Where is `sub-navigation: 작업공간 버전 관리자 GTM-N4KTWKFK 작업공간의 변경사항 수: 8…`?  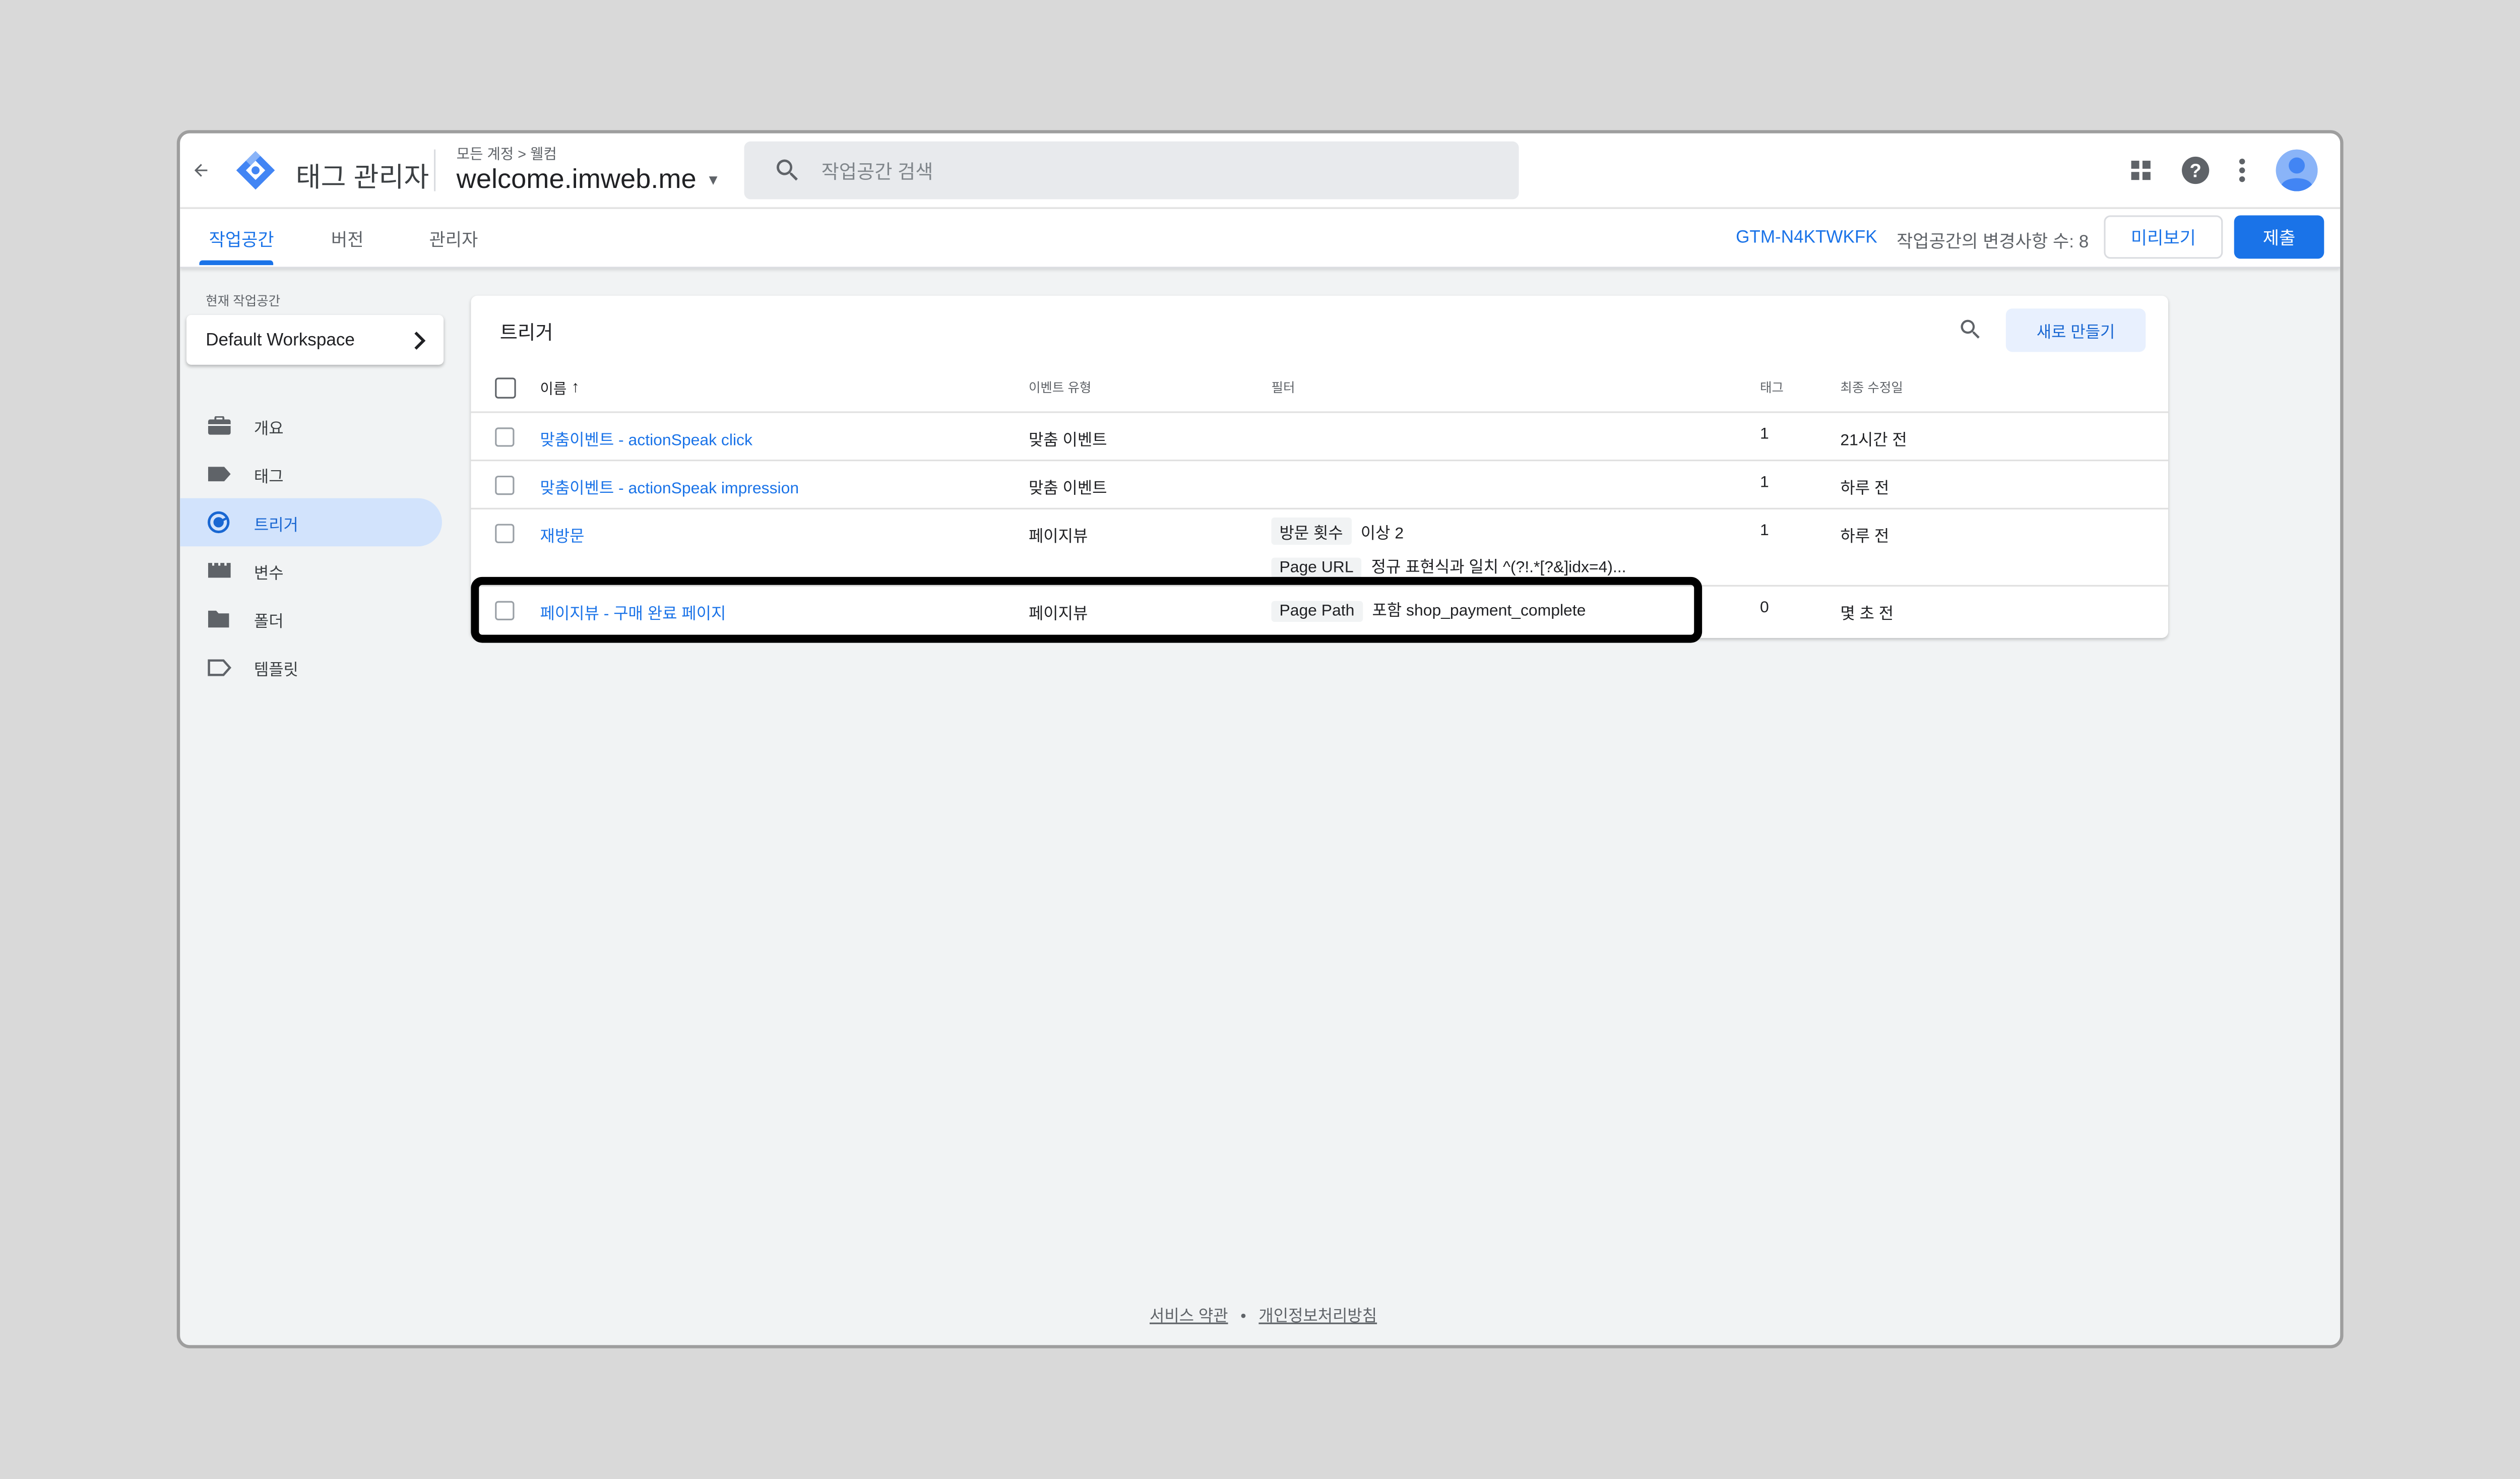
sub-navigation: 작업공간 버전 관리자 GTM-N4KTWKFK 작업공간의 변경사항 수: 8… is located at coordinates (1260, 238).